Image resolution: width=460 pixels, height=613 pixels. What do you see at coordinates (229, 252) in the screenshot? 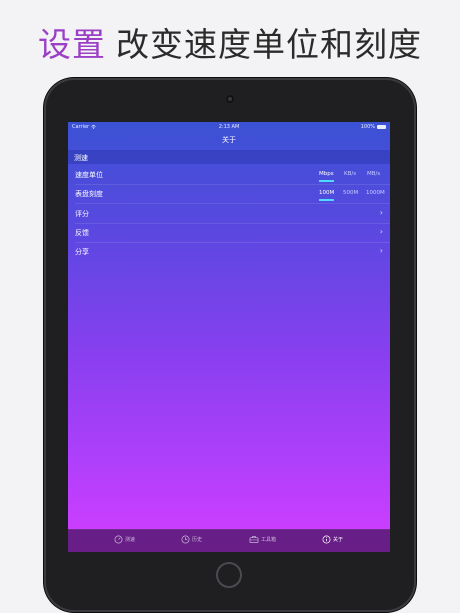
I see `share-row: 分享 ›` at bounding box center [229, 252].